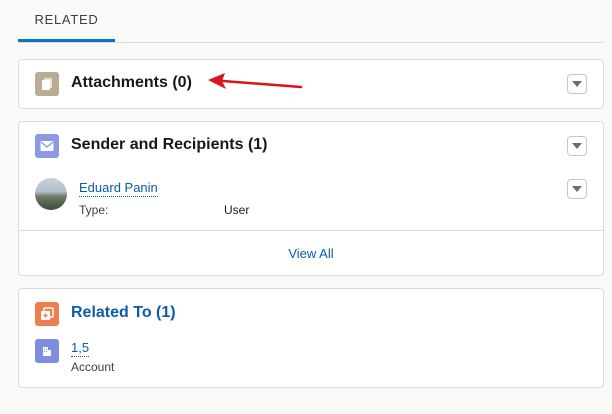  I want to click on sender-recipients-title: Sender and Recipients (1), so click(169, 145).